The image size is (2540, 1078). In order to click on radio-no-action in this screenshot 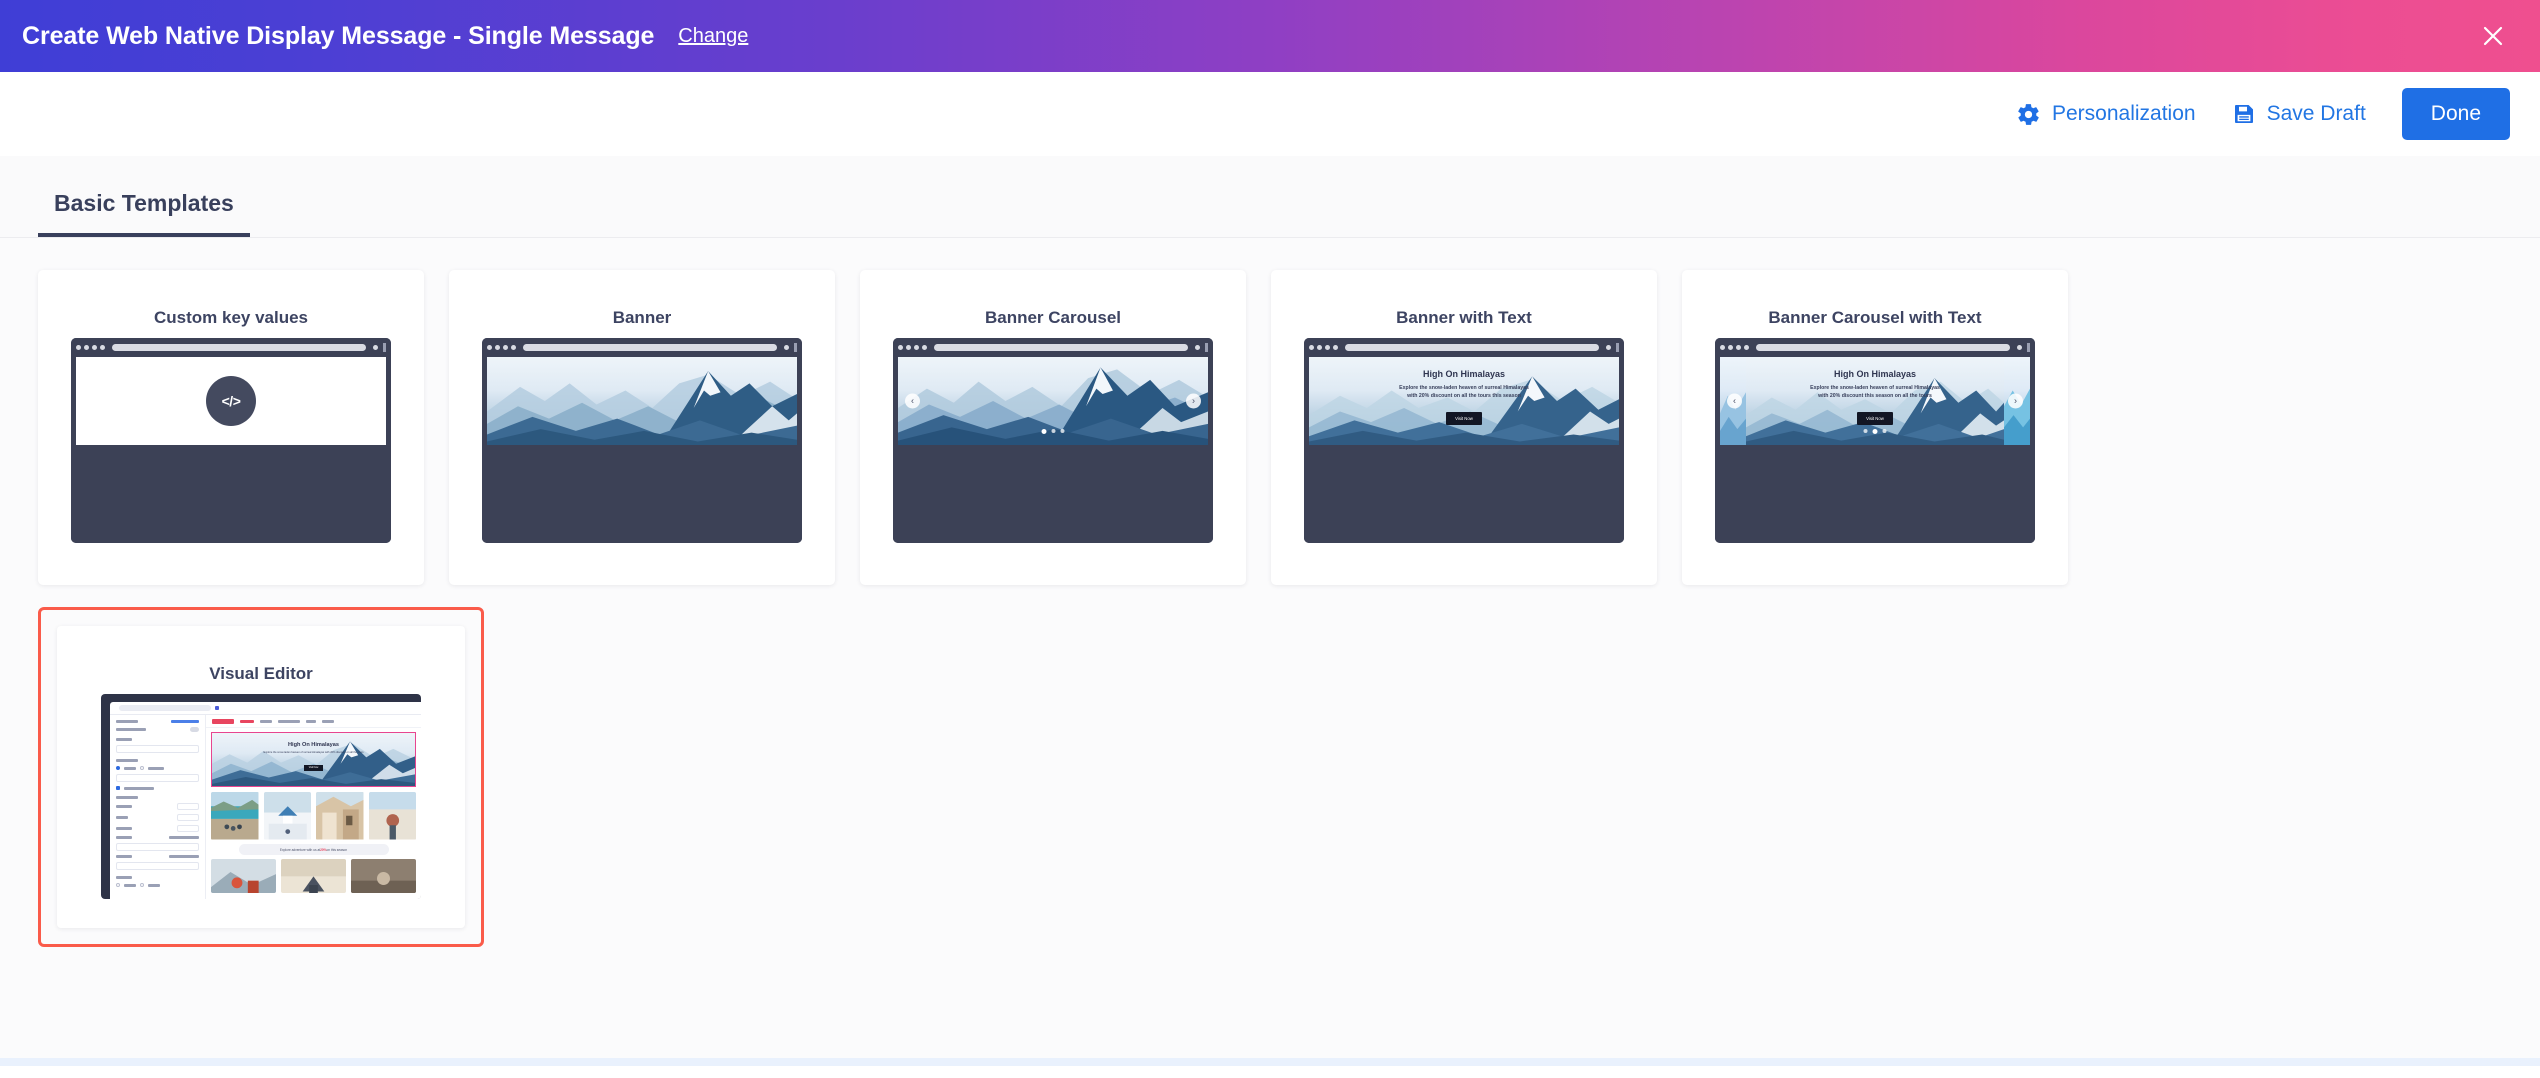, I will do `click(142, 768)`.